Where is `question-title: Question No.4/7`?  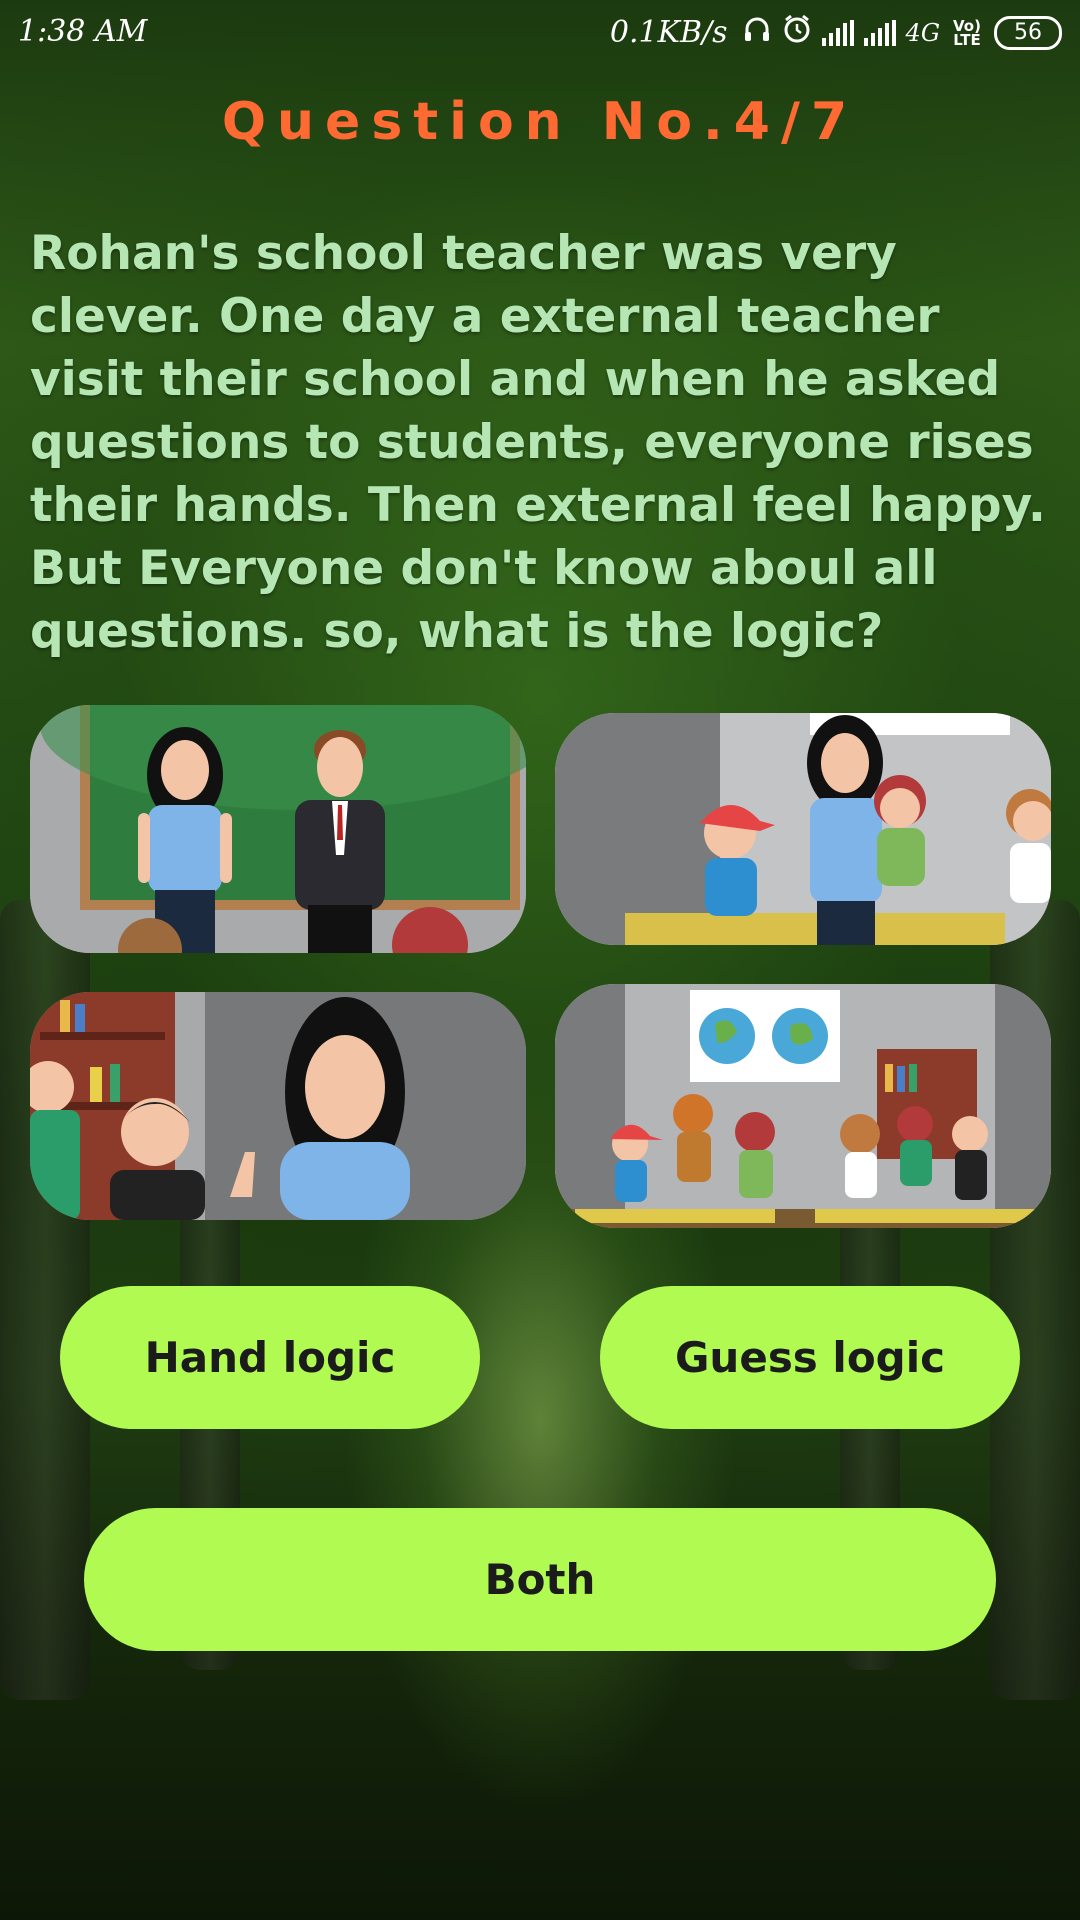
question-title: Question No.4/7 is located at coordinates (540, 122).